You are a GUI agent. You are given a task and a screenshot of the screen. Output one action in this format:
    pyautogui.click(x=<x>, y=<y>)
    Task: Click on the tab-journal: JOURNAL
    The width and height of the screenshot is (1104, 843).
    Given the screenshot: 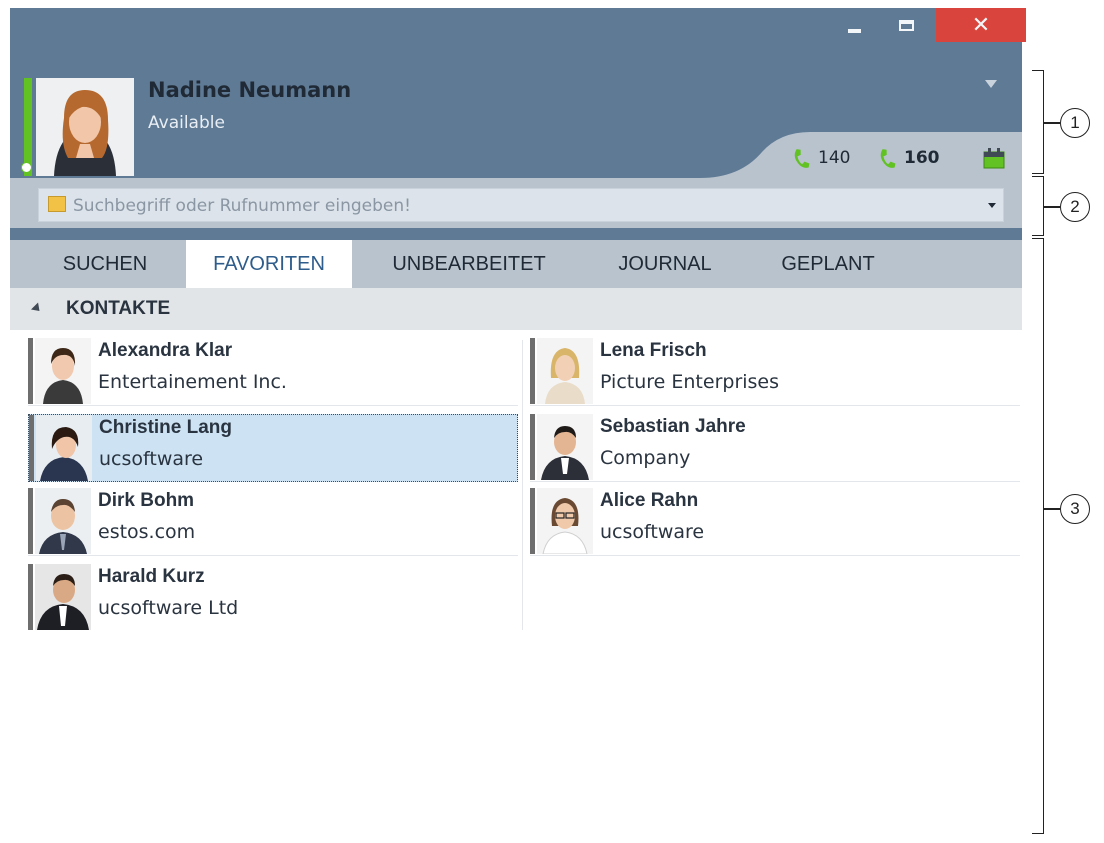 What is the action you would take?
    pyautogui.click(x=665, y=264)
    